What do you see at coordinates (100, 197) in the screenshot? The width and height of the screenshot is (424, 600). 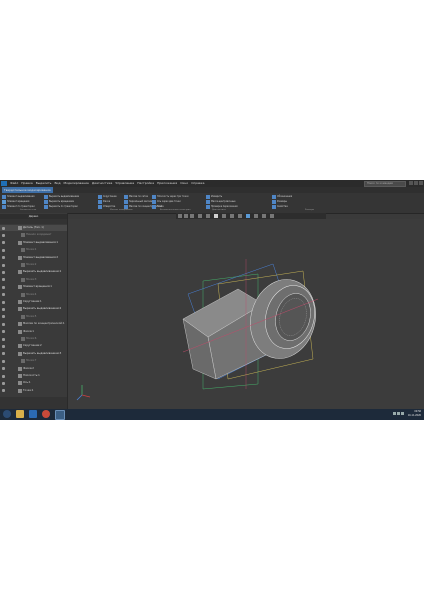 I see `fillet-icon` at bounding box center [100, 197].